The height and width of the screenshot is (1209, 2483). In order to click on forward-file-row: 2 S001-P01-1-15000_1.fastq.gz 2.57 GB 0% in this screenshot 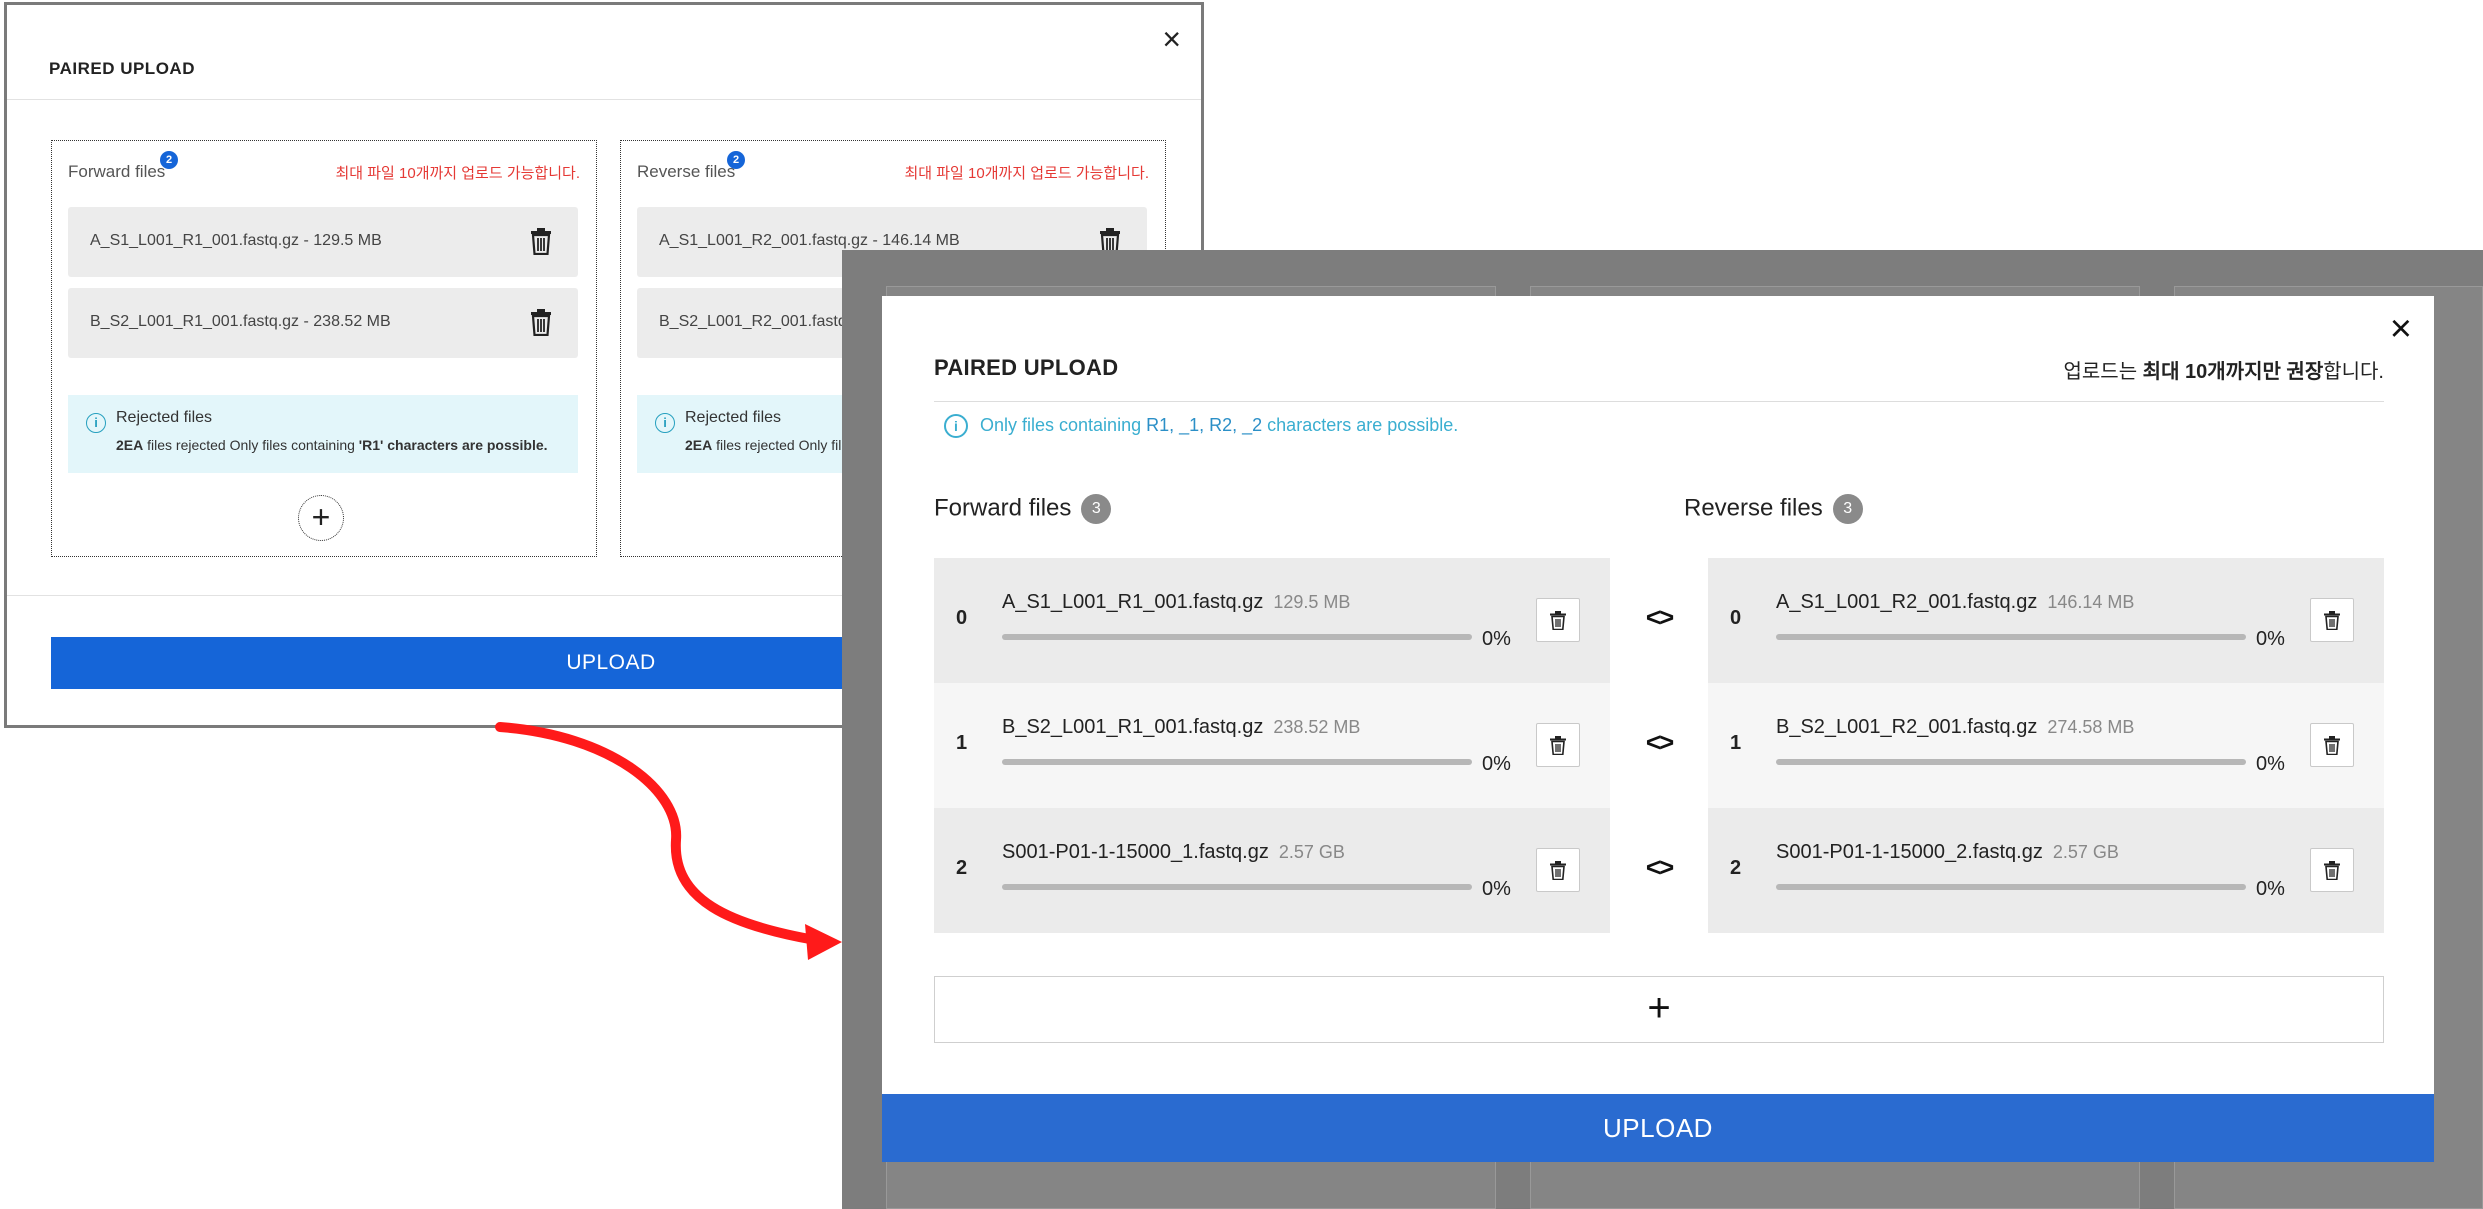, I will do `click(1272, 870)`.